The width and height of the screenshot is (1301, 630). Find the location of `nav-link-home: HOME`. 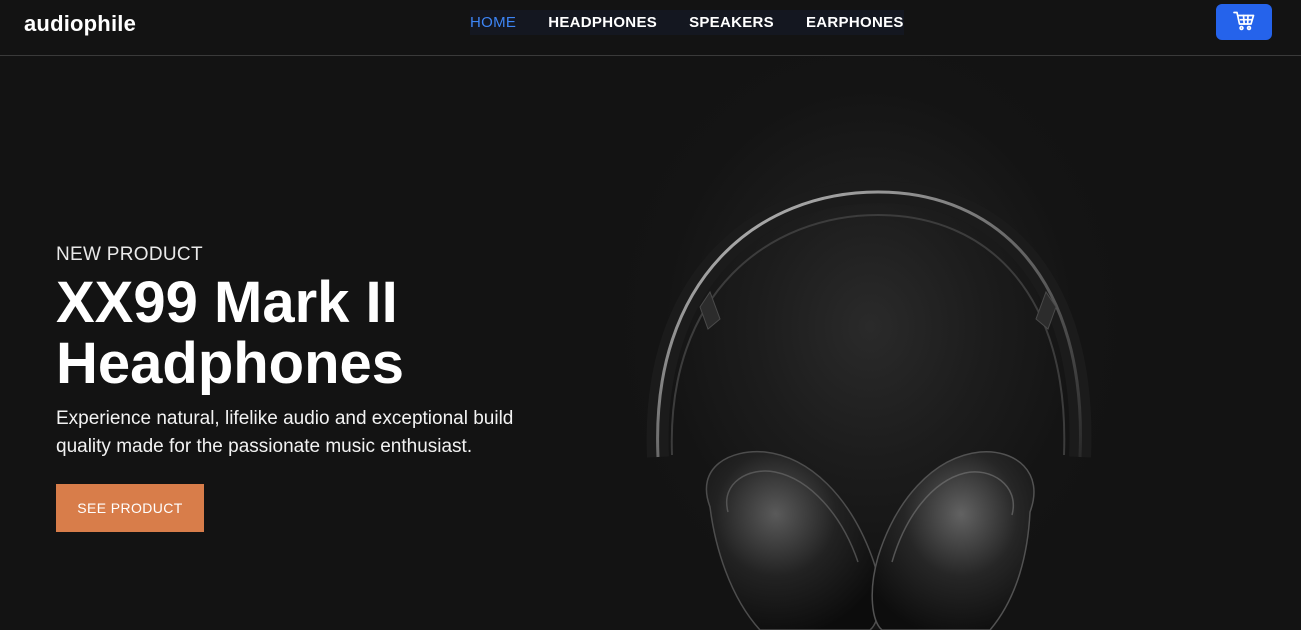

nav-link-home: HOME is located at coordinates (493, 22).